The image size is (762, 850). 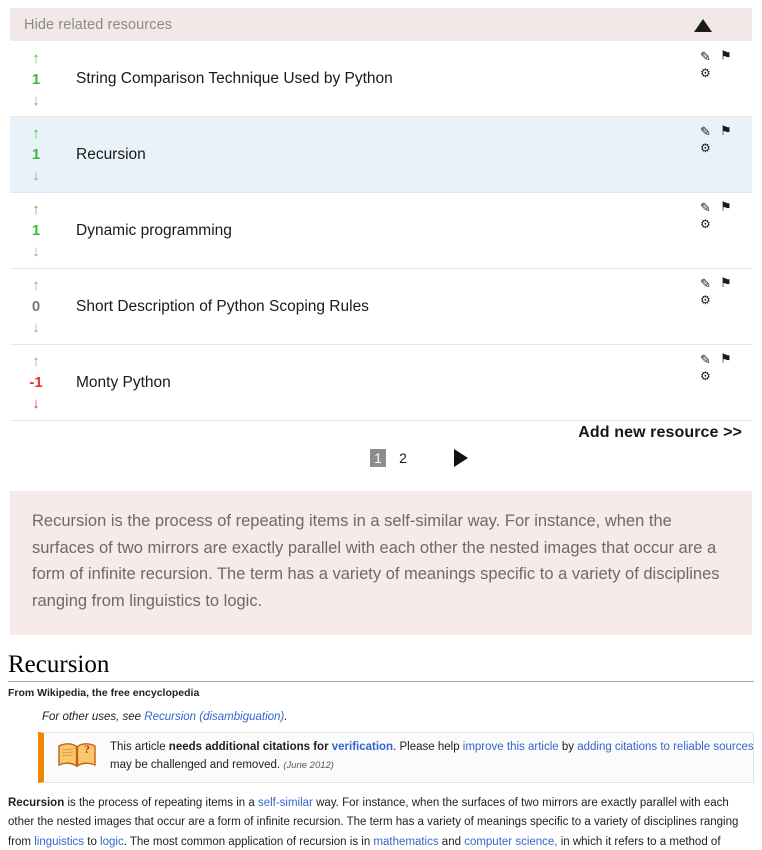 I want to click on resource-row: ↑ -1 ↓ Monty Python ✎ ⚑ ⚙, so click(x=381, y=383).